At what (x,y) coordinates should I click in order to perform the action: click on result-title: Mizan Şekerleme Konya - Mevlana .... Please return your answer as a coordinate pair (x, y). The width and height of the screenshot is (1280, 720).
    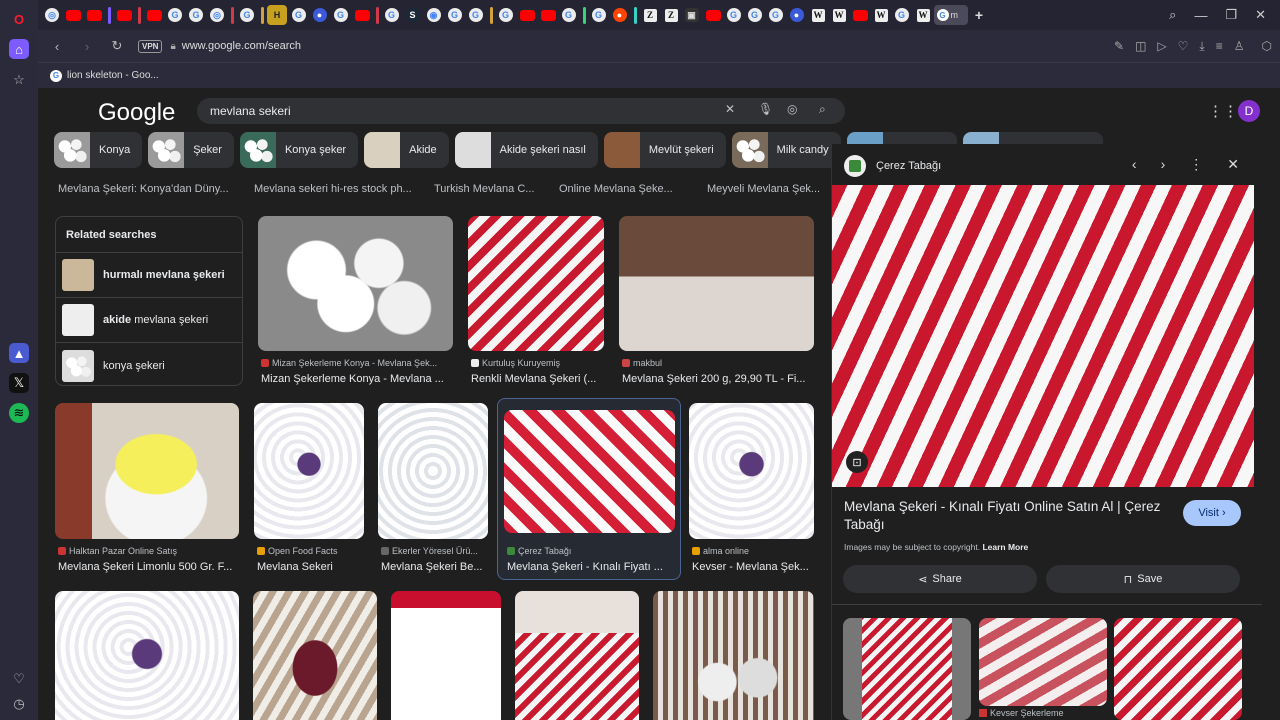
    Looking at the image, I should click on (356, 379).